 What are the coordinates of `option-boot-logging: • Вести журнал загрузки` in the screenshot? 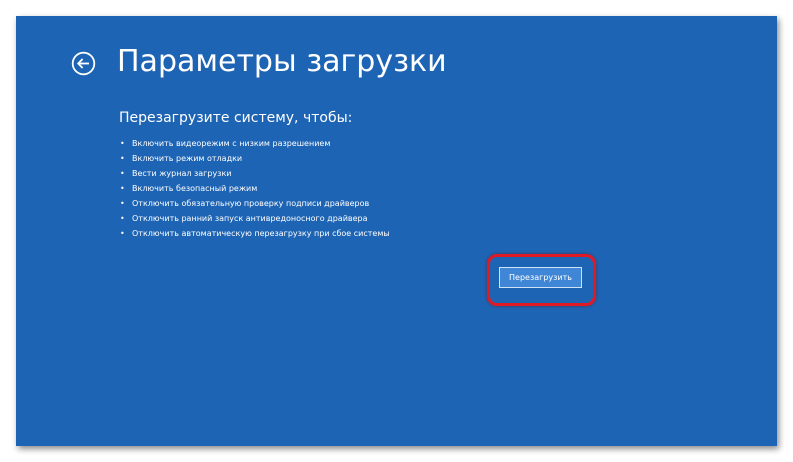 It's located at (255, 173).